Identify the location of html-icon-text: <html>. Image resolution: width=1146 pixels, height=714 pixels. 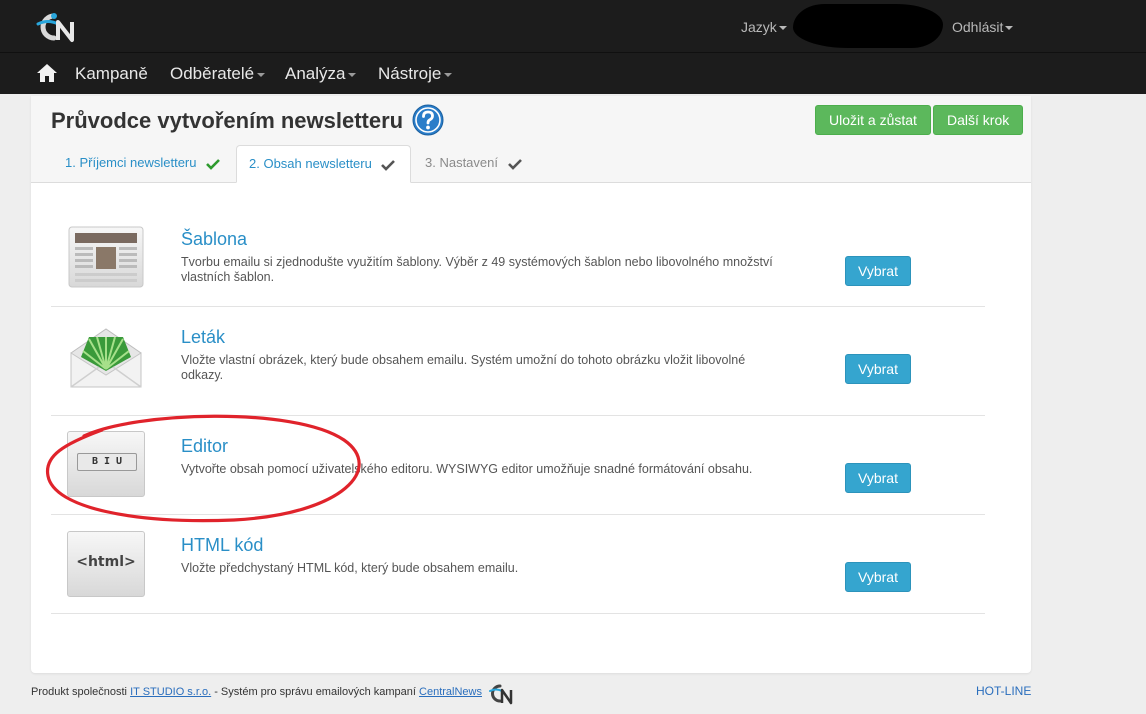
(106, 562).